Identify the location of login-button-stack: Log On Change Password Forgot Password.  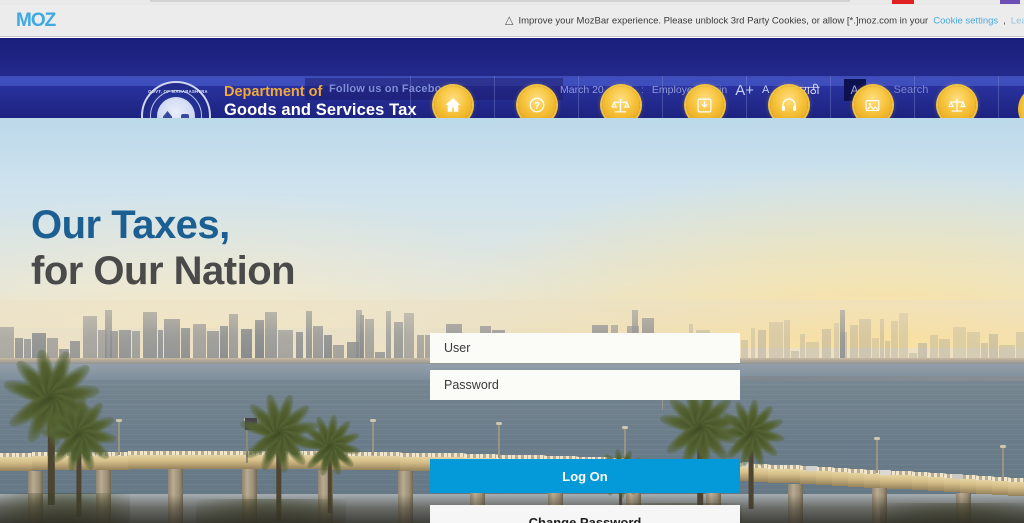
(585, 491).